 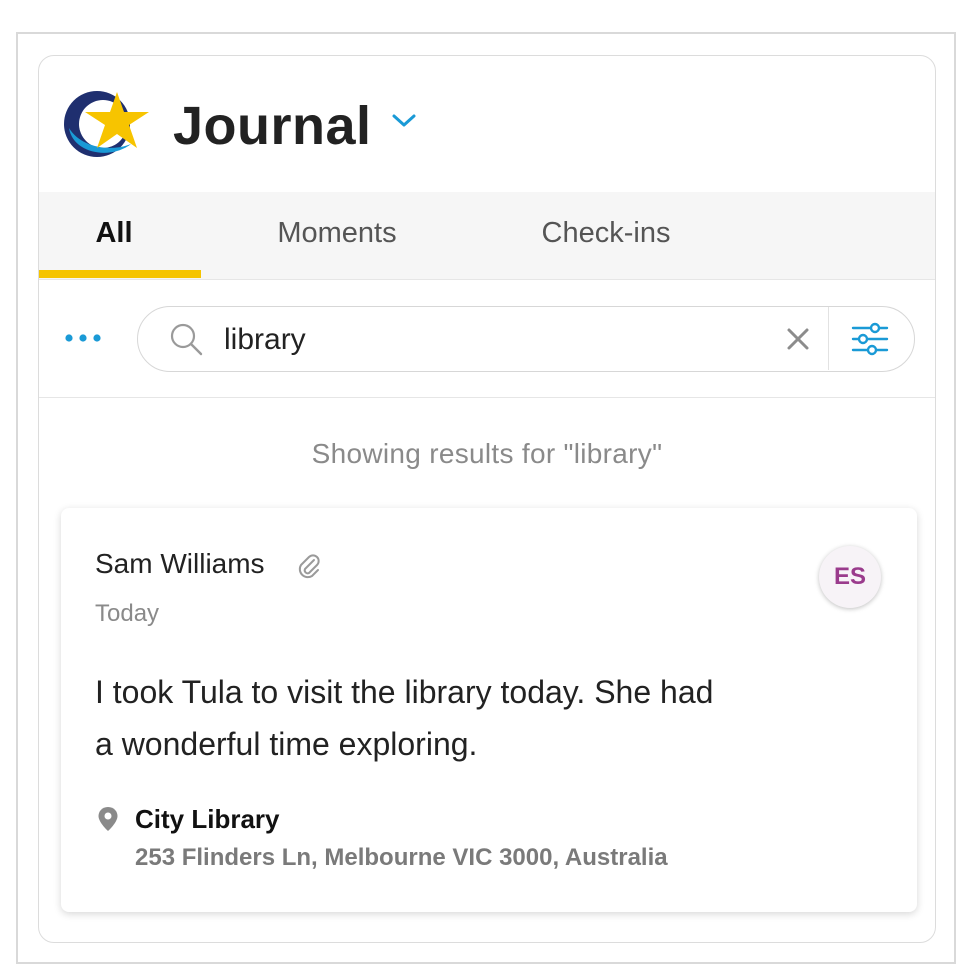 I want to click on search-divider, so click(x=828, y=338).